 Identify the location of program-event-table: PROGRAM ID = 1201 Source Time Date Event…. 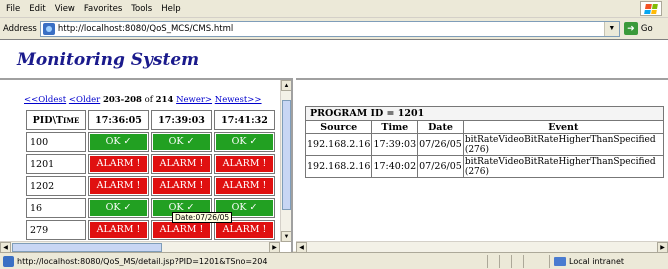
(484, 142).